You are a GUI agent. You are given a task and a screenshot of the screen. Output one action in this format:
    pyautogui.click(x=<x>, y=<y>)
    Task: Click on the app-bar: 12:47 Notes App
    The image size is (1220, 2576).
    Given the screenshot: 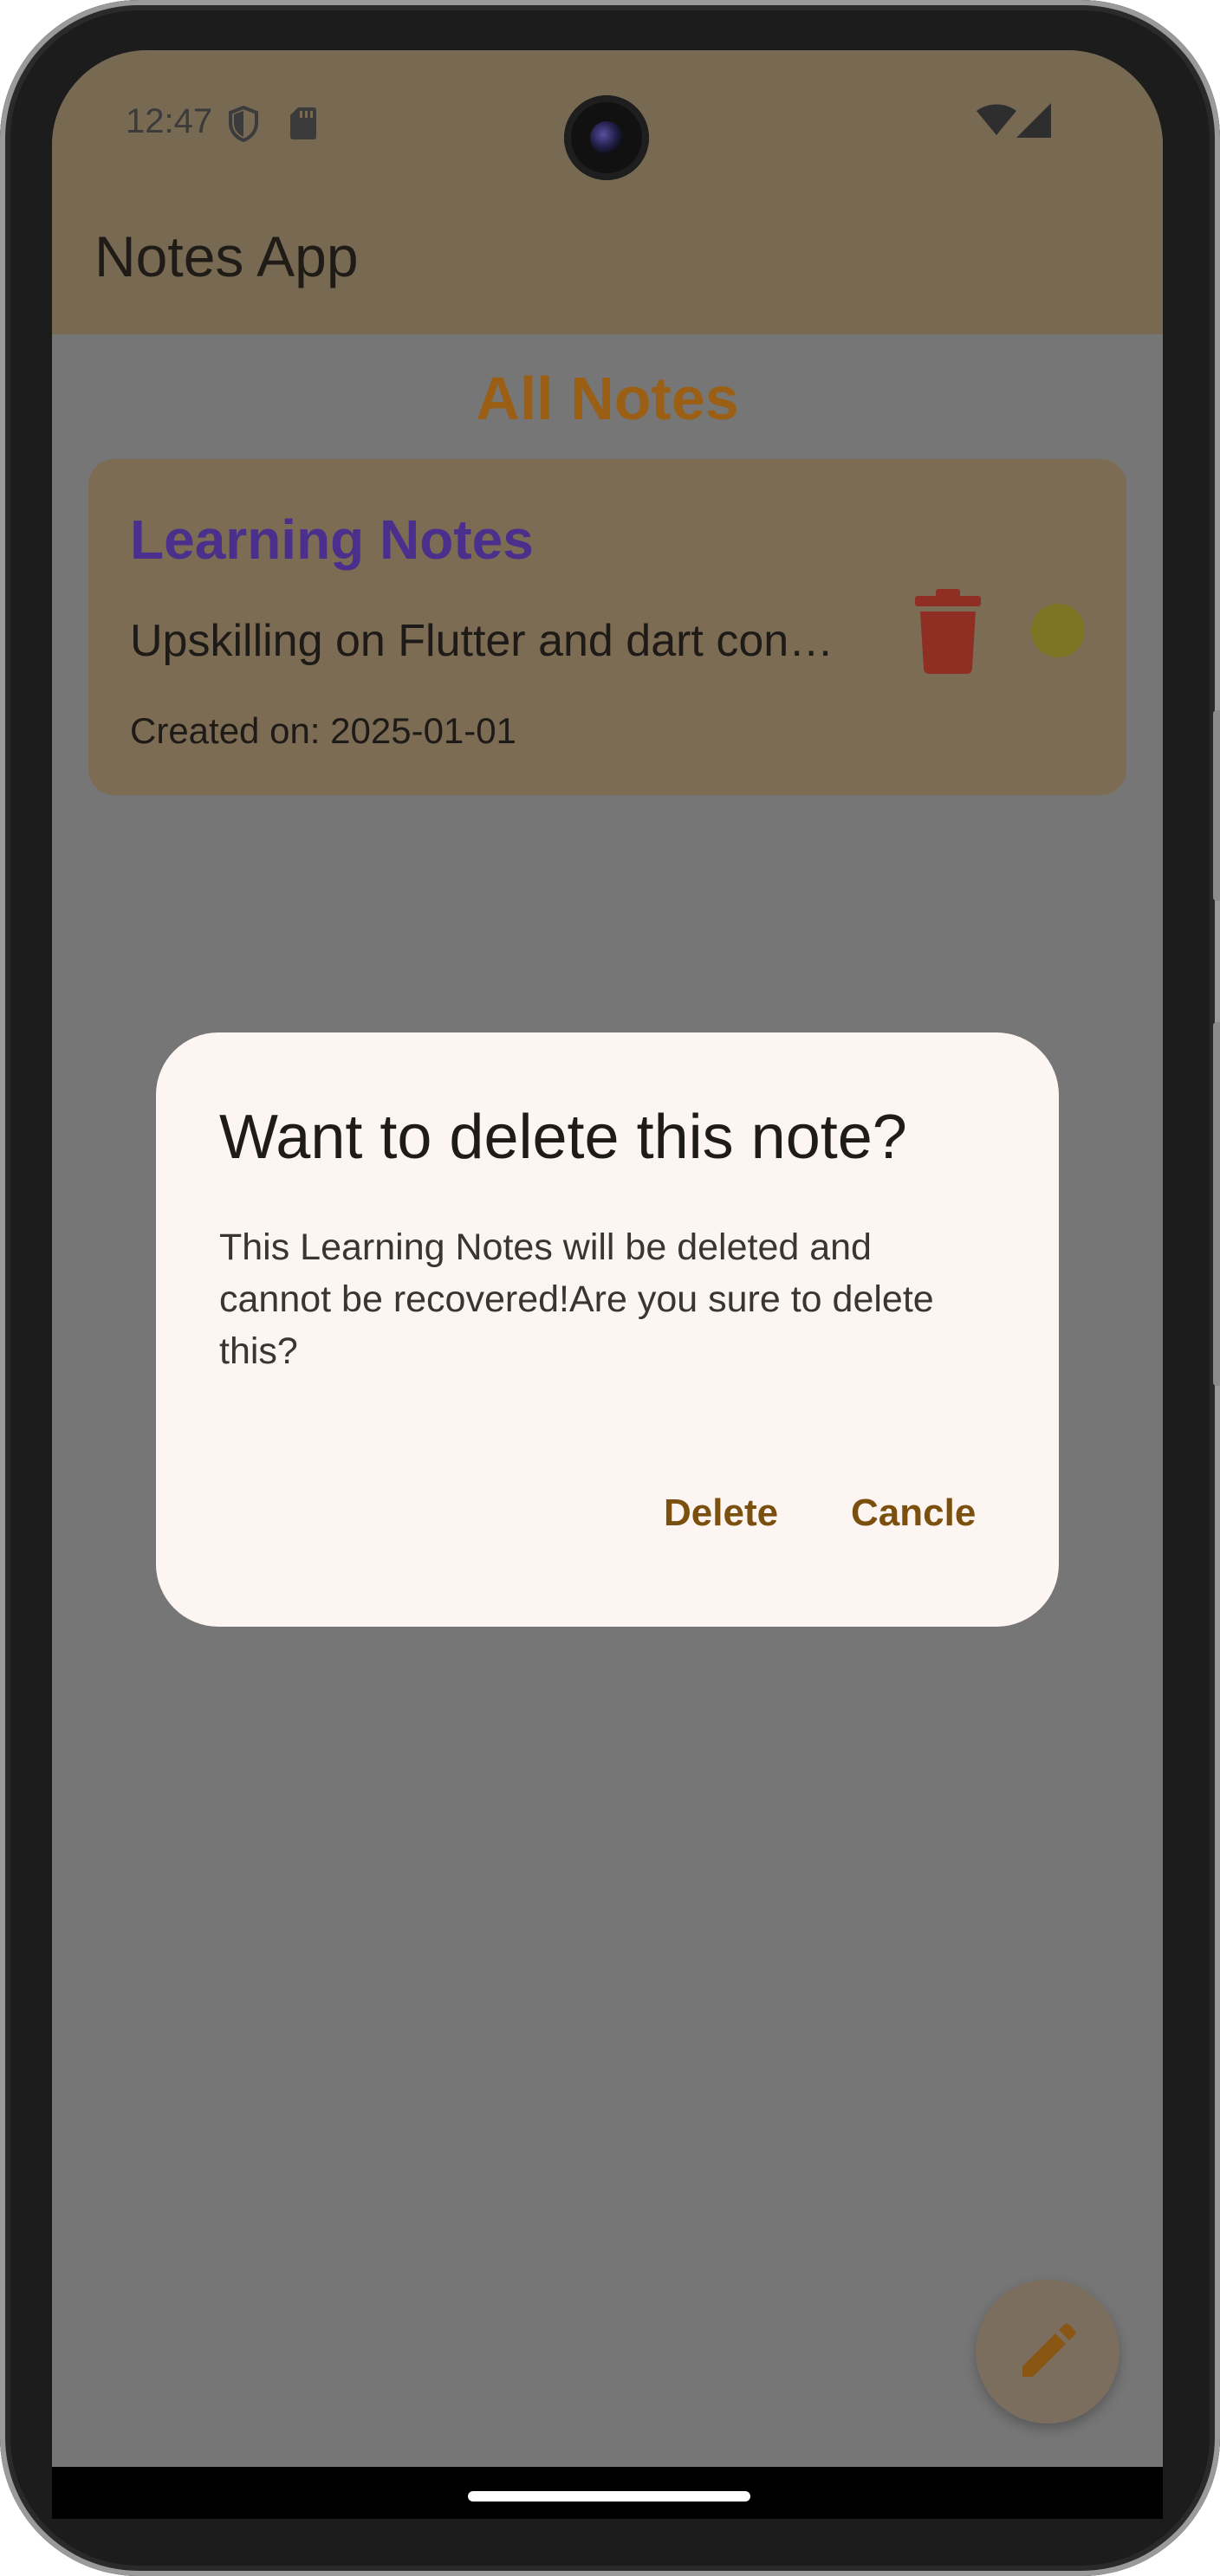 What is the action you would take?
    pyautogui.click(x=607, y=192)
    